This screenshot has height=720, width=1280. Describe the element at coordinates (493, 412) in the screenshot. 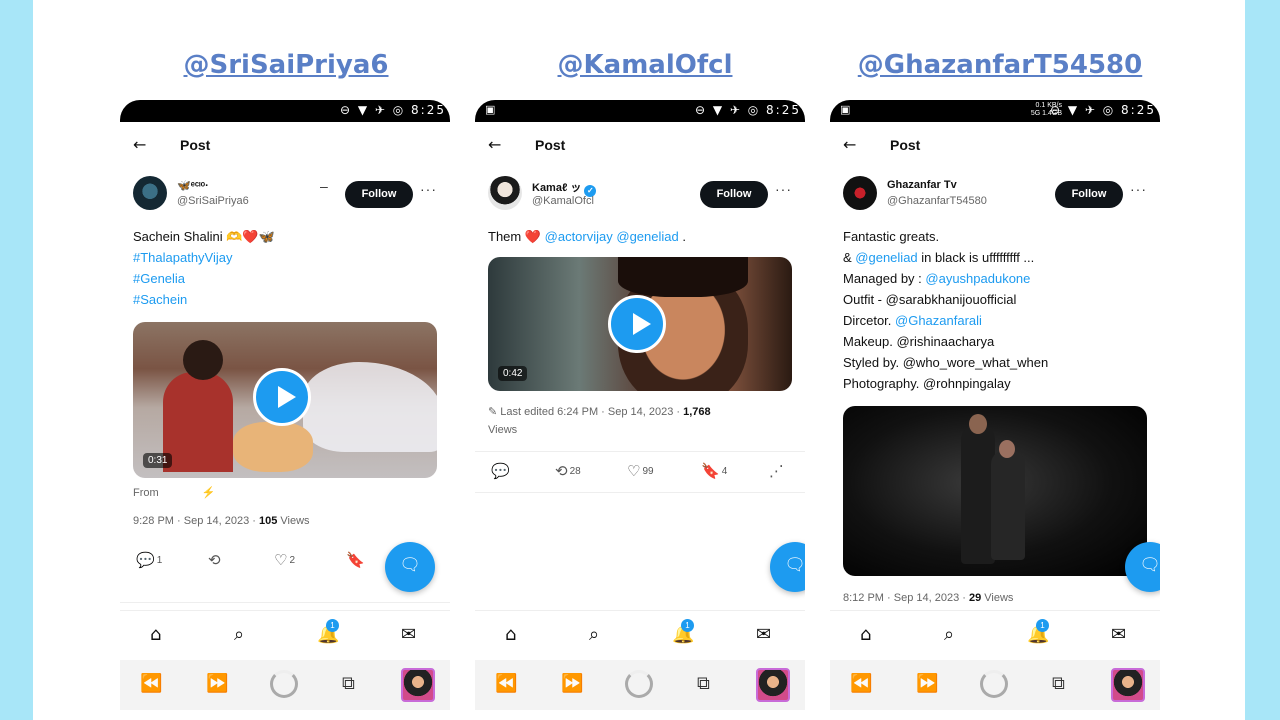

I see `edit-icon: ✎` at that location.